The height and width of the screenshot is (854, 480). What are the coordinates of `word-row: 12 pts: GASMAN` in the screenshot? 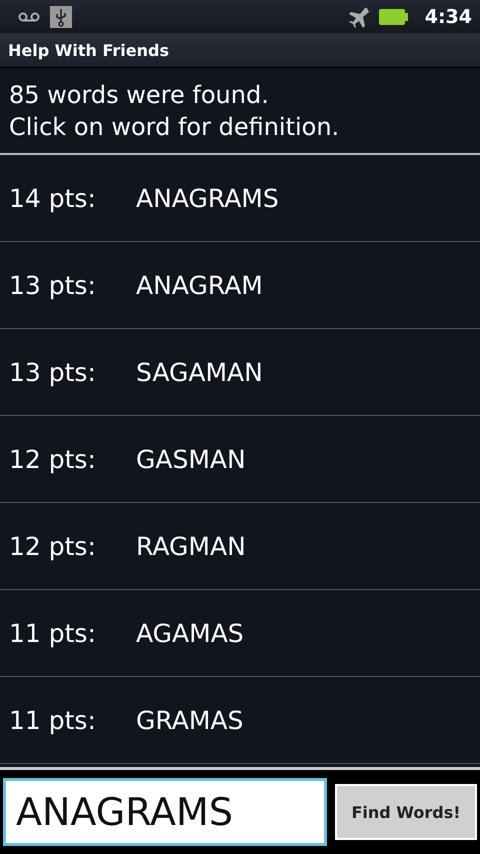 It's located at (240, 459).